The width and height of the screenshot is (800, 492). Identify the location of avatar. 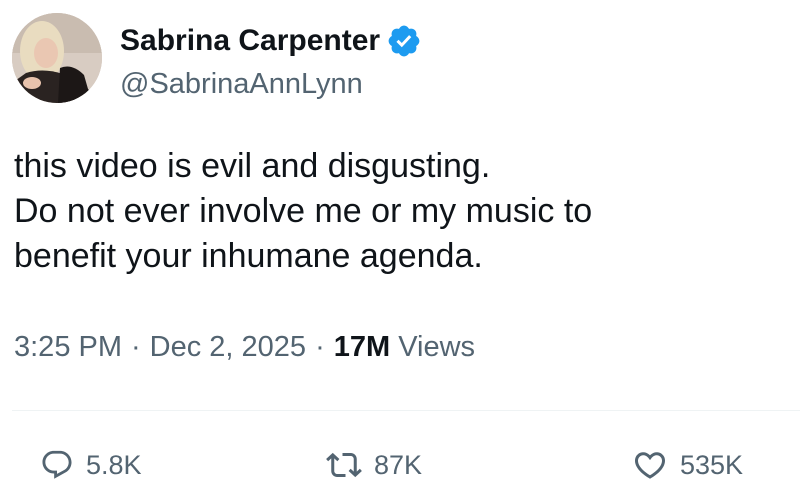
(57, 58).